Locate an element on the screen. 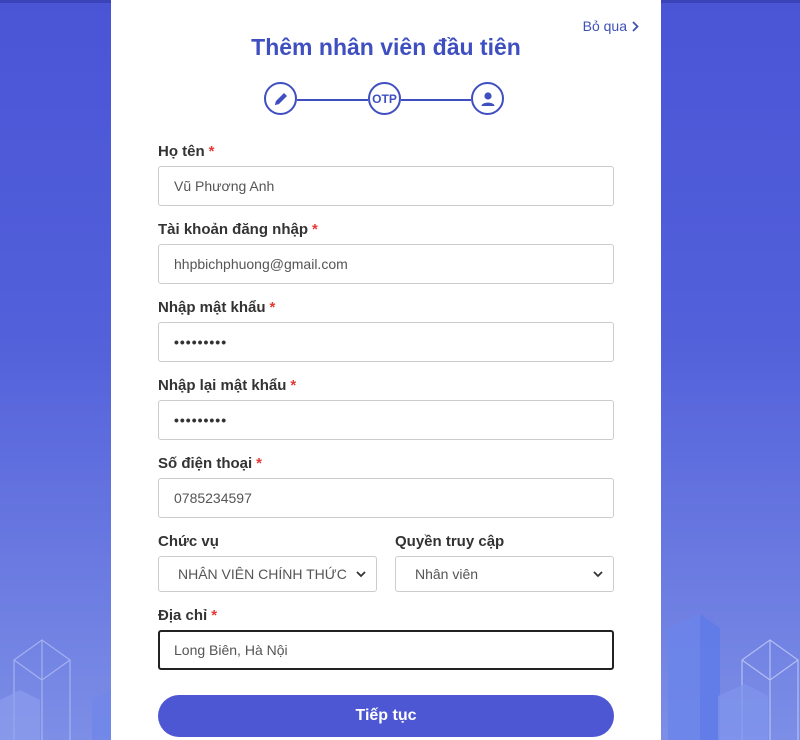 The height and width of the screenshot is (740, 800). page-title: Thêm nhân viên đầu tiên is located at coordinates (386, 47).